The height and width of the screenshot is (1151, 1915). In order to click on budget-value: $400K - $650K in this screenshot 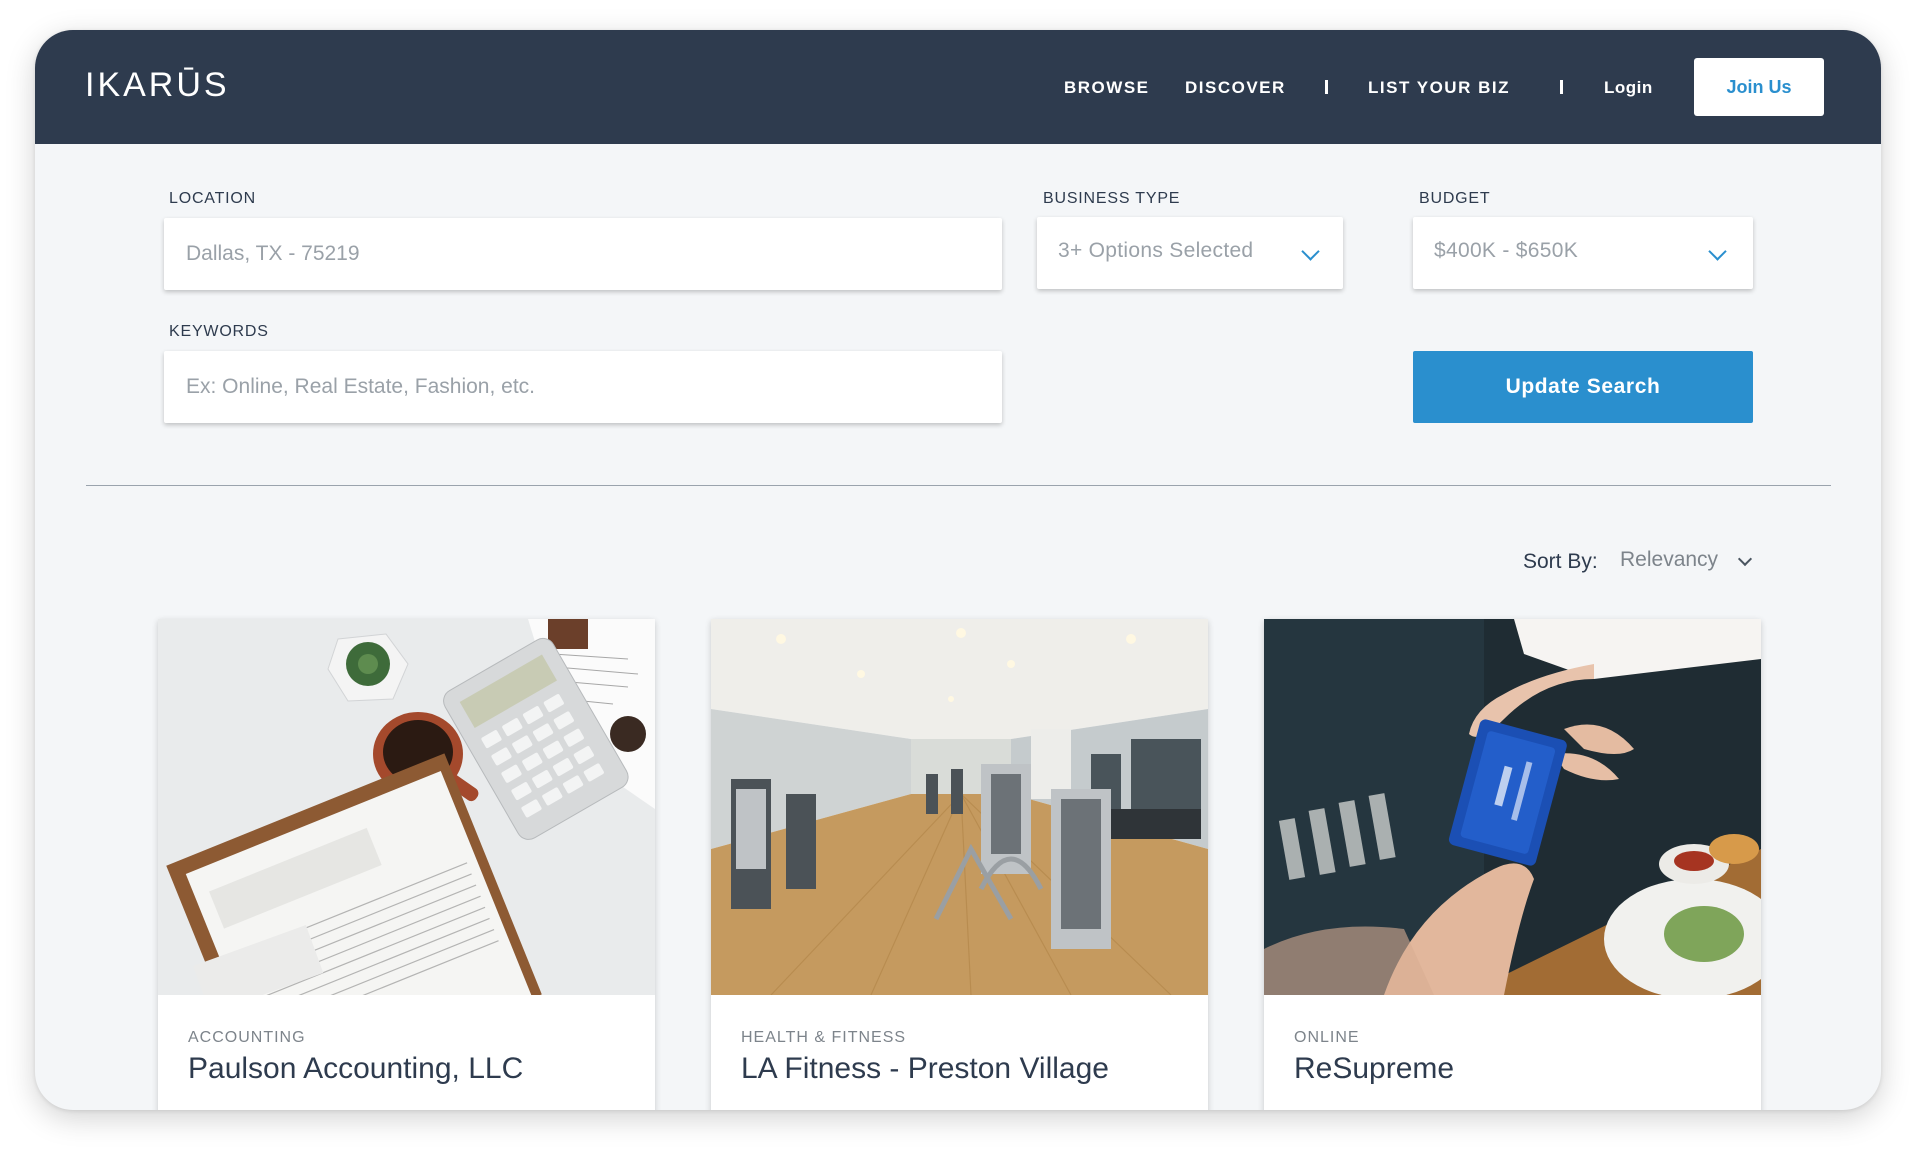, I will do `click(1506, 250)`.